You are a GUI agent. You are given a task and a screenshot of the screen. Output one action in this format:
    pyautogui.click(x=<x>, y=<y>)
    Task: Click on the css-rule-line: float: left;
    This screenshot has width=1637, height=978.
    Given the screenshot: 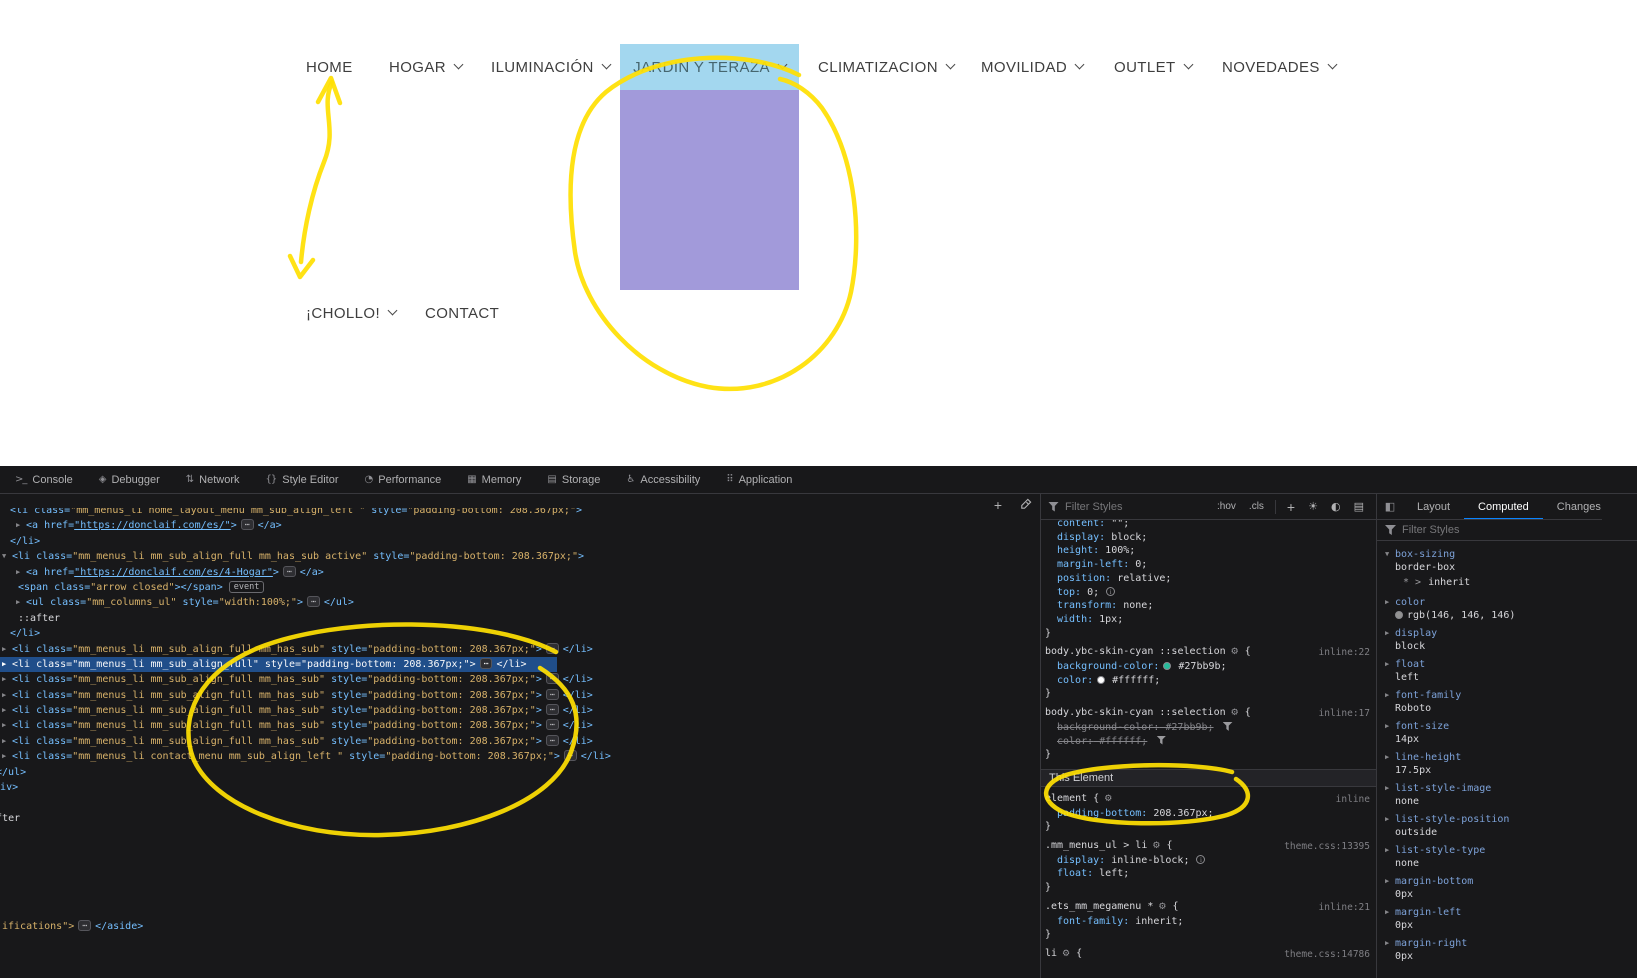 What is the action you would take?
    pyautogui.click(x=1208, y=874)
    